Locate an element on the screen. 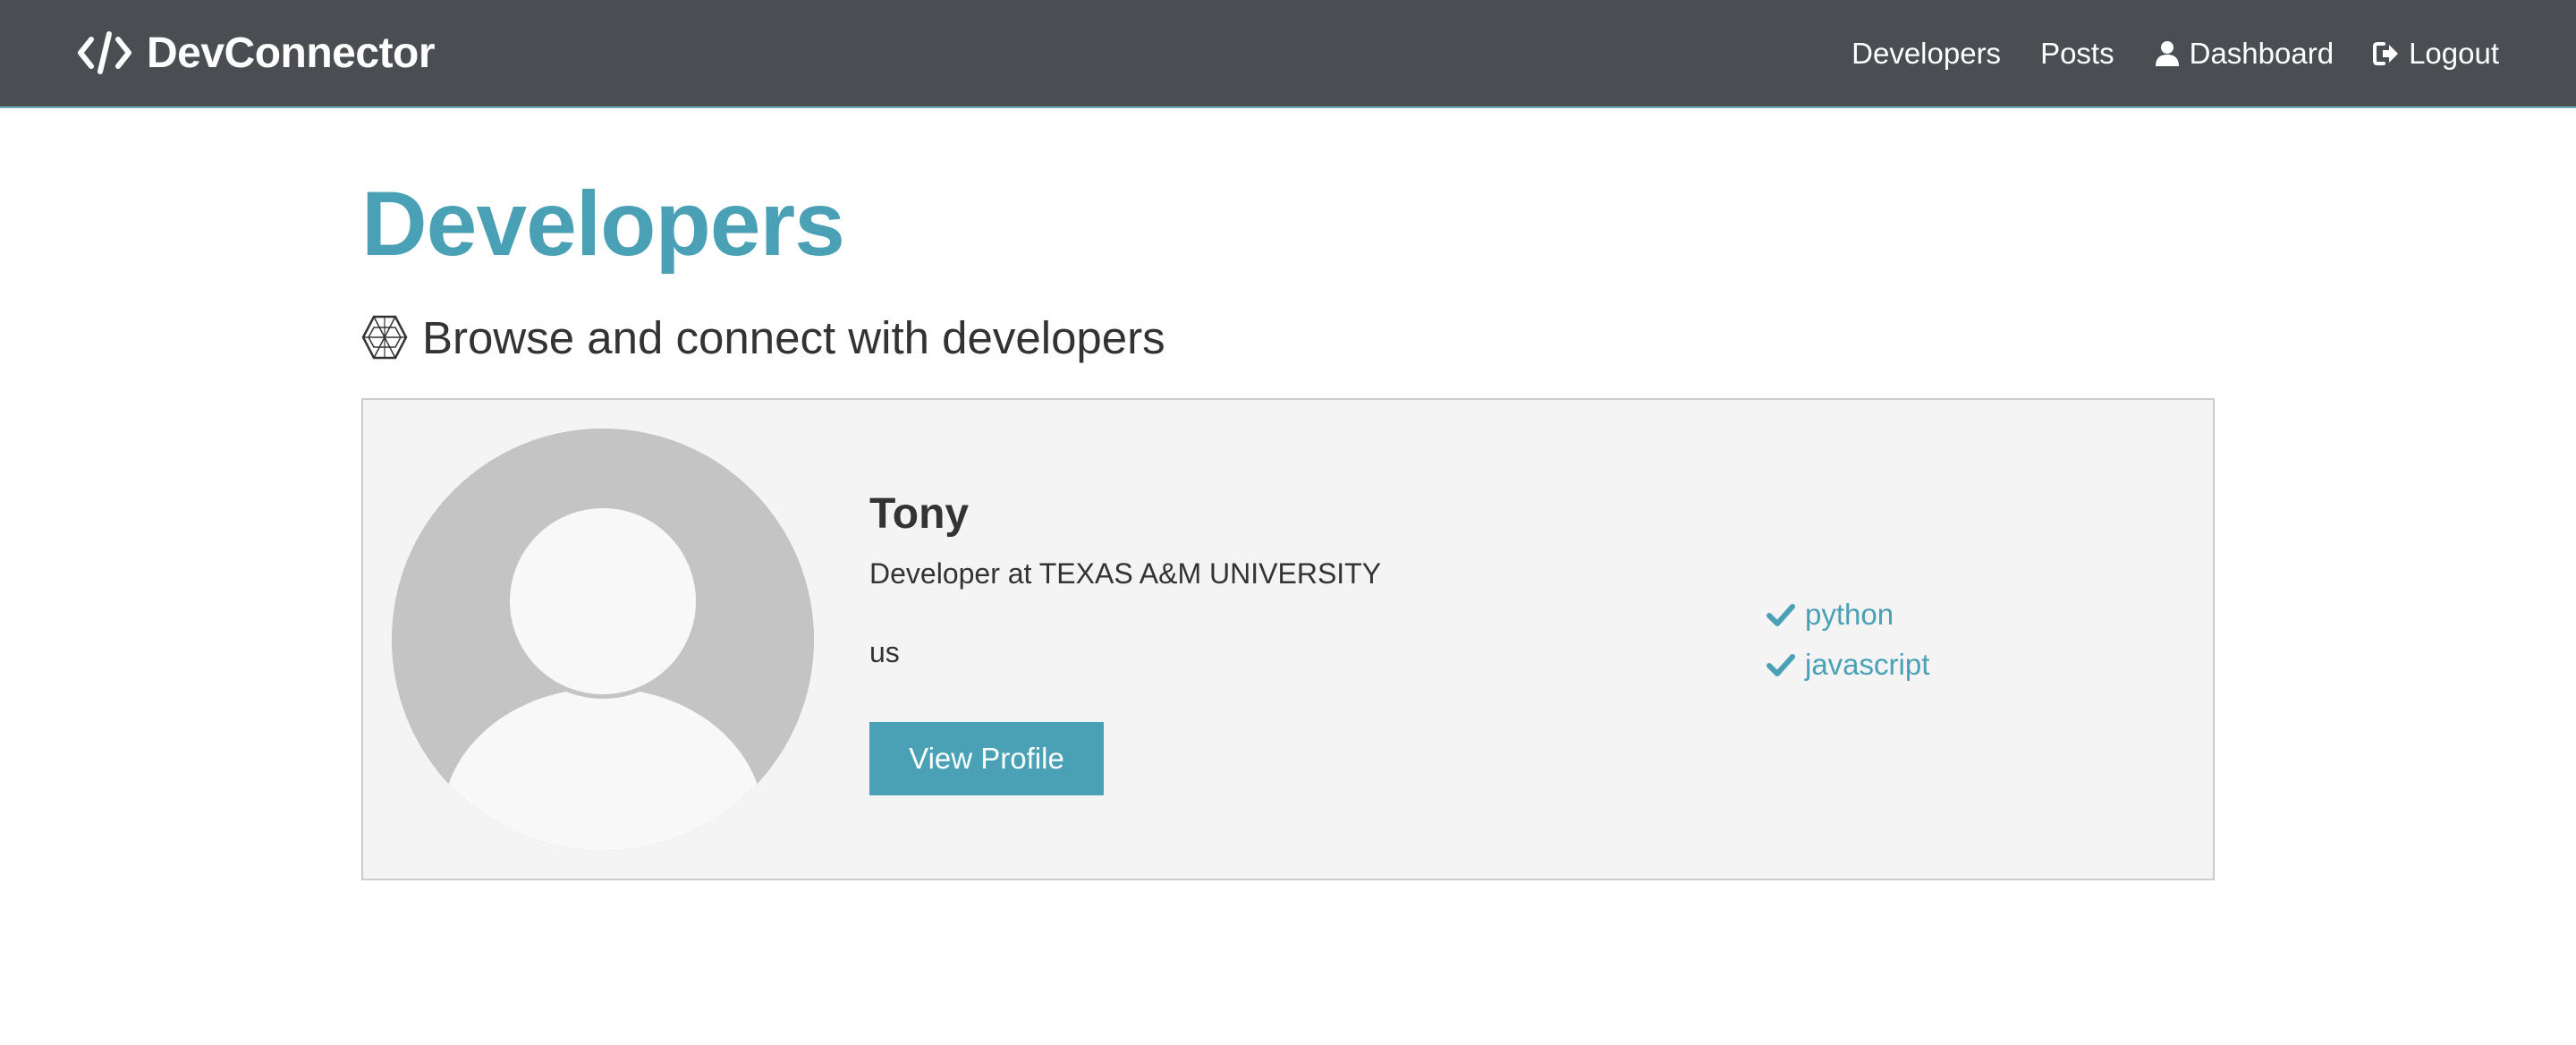  nav-link-developers-label: Developers is located at coordinates (1927, 53).